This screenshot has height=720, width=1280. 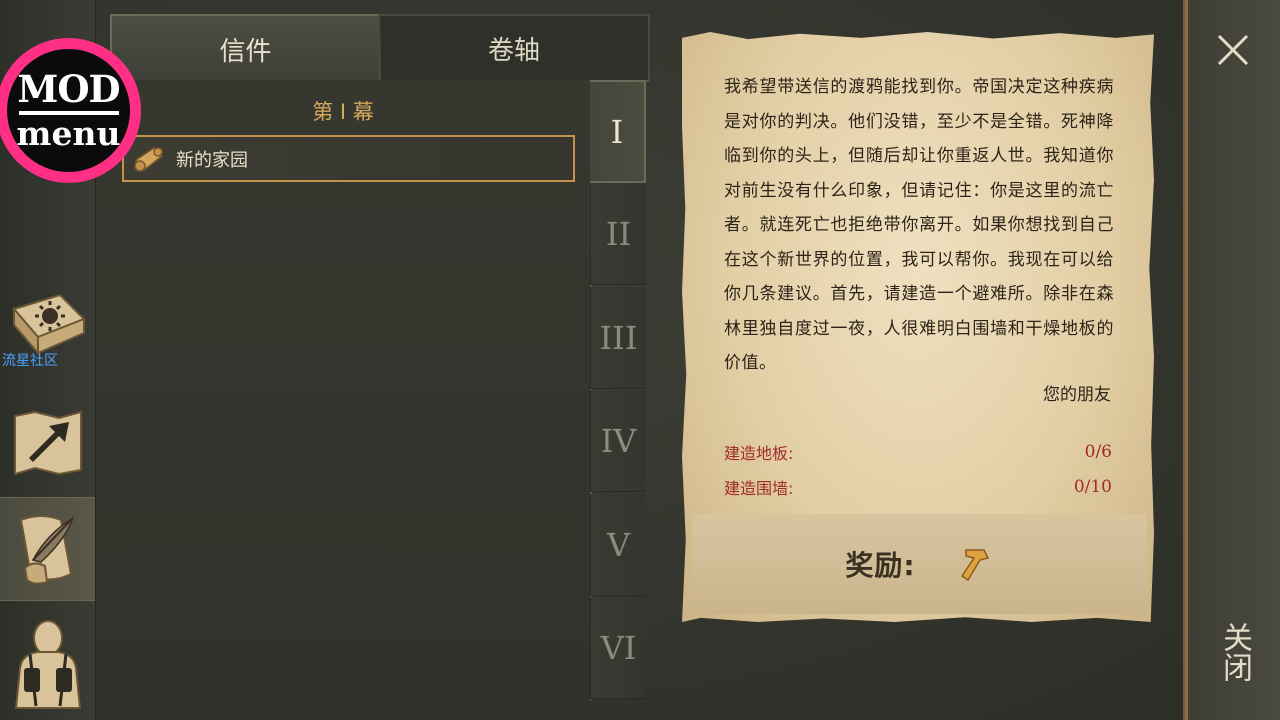 I want to click on chapter-tab-5: V, so click(x=618, y=545).